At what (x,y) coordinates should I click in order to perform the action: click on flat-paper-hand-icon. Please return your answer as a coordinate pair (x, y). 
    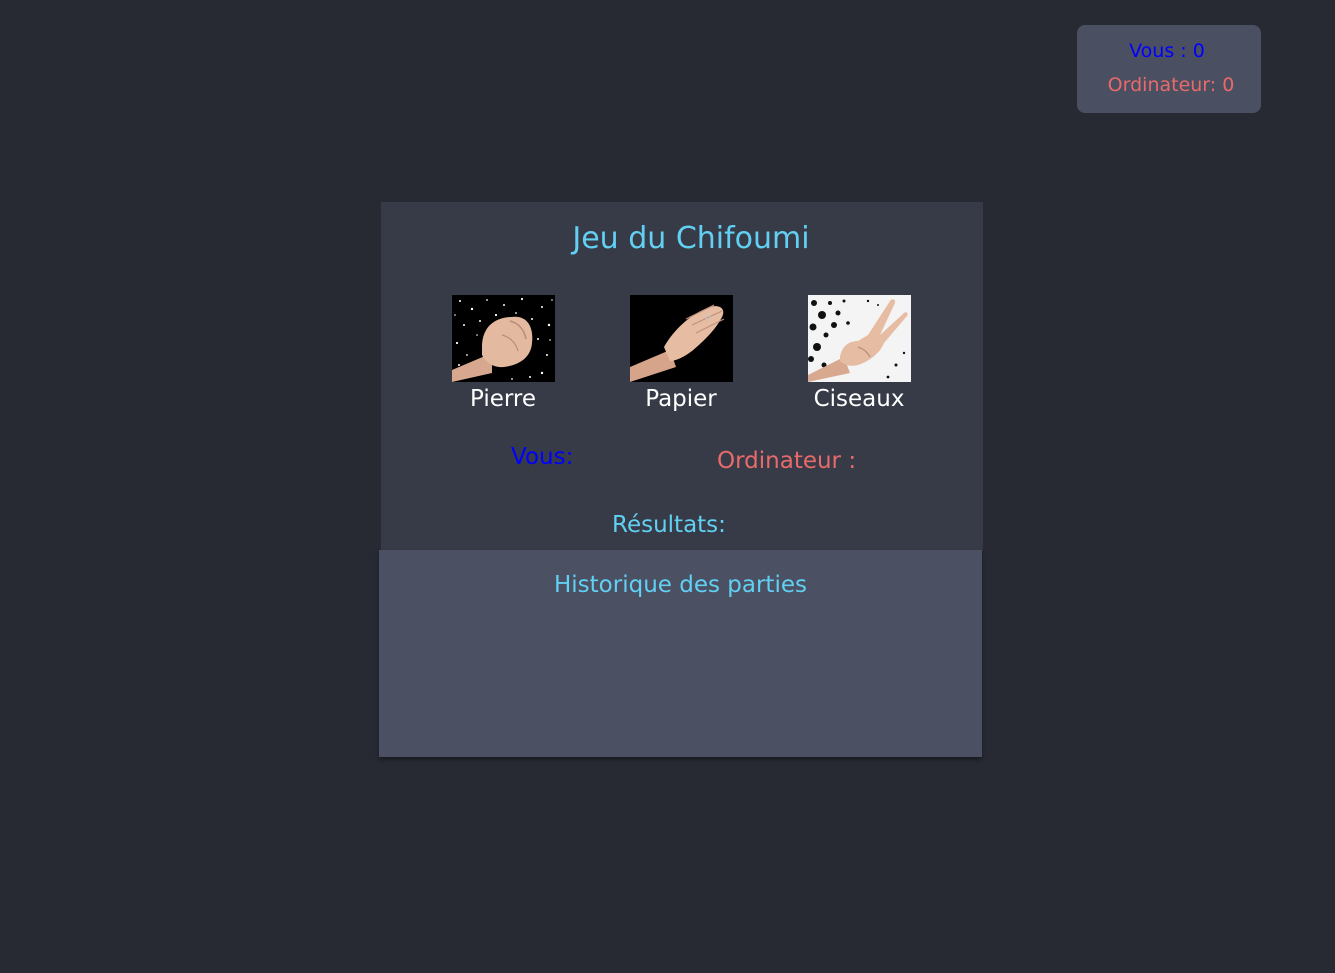
    Looking at the image, I should click on (681, 338).